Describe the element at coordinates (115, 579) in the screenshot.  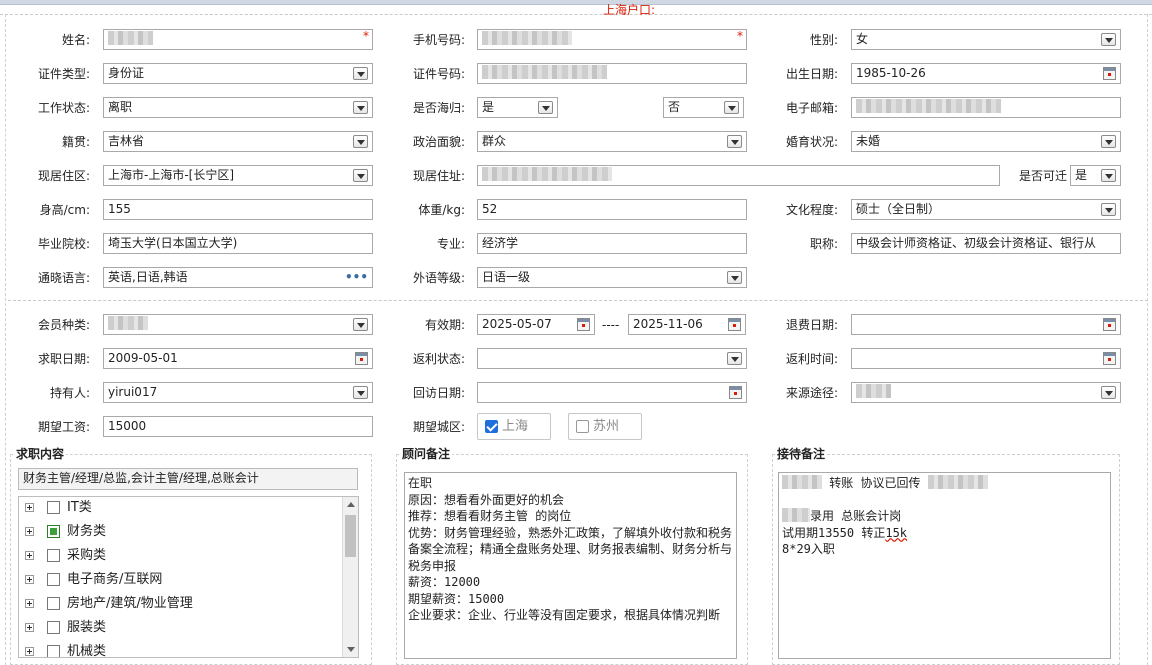
I see `tree-item-label: 电子商务/互联网` at that location.